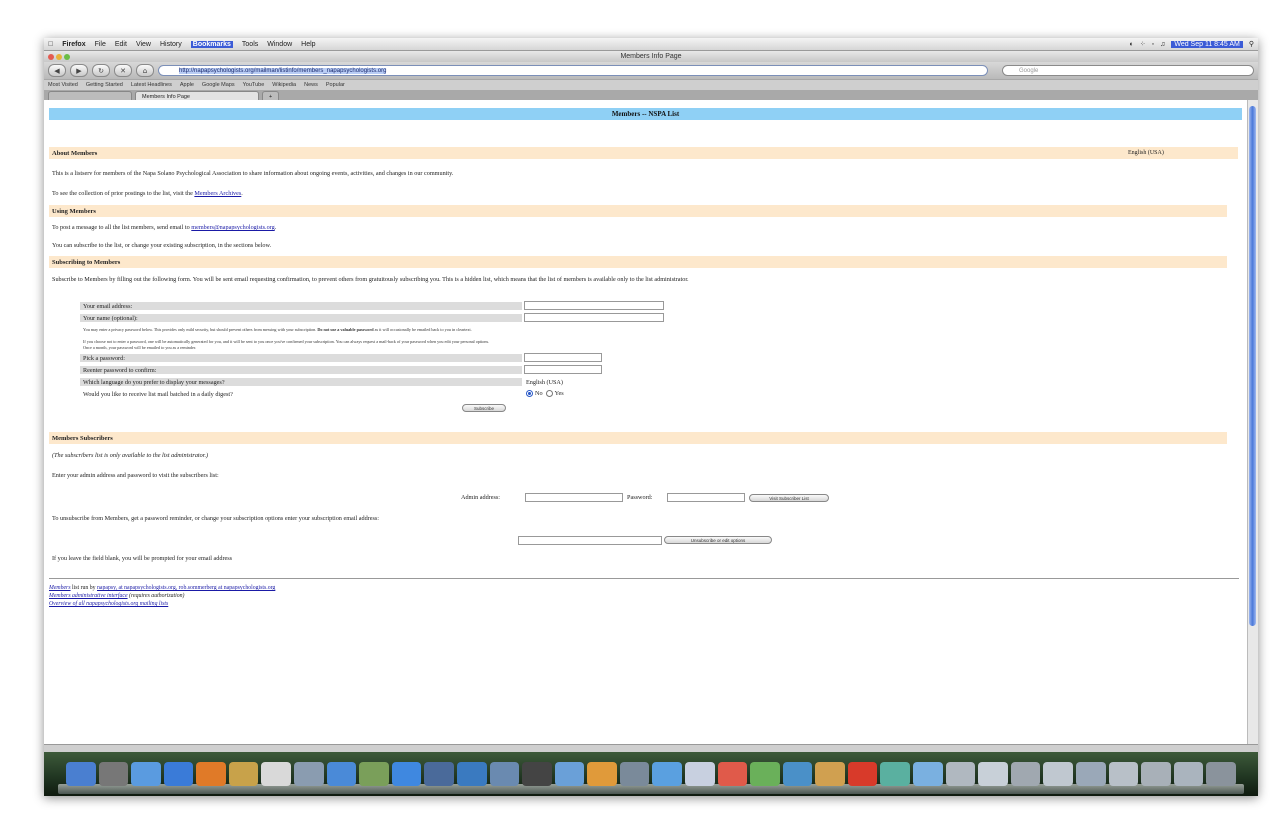 This screenshot has width=1278, height=820. I want to click on downloads-icon, so click(1188, 774).